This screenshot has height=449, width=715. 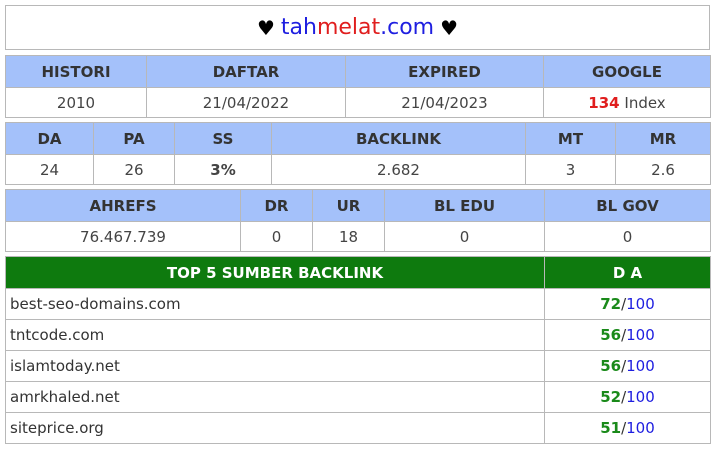 I want to click on header-mr: MR, so click(x=663, y=138).